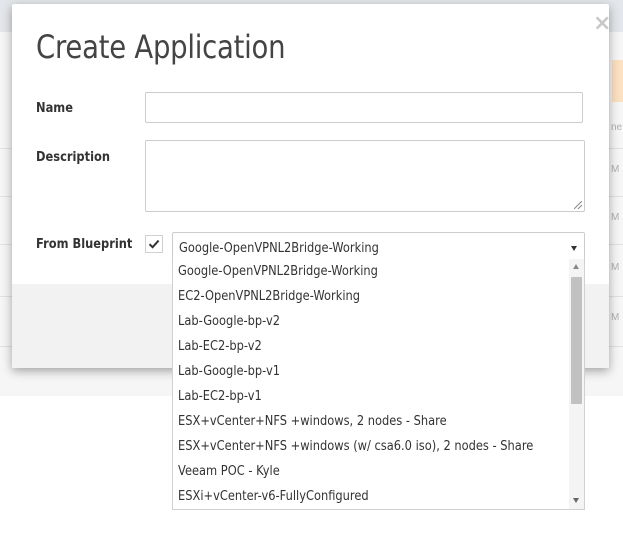  What do you see at coordinates (279, 248) in the screenshot?
I see `blueprint-select-value: Google-OpenVPNL2Bridge-Working` at bounding box center [279, 248].